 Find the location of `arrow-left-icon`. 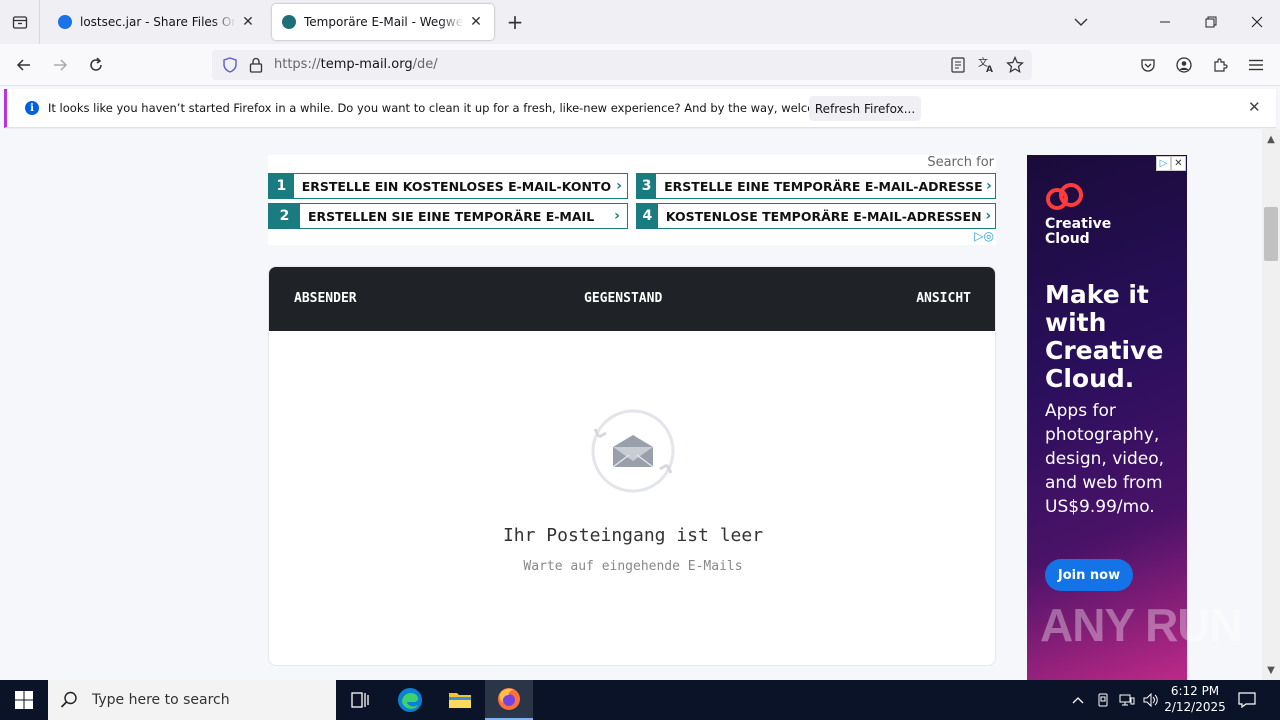

arrow-left-icon is located at coordinates (23, 65).